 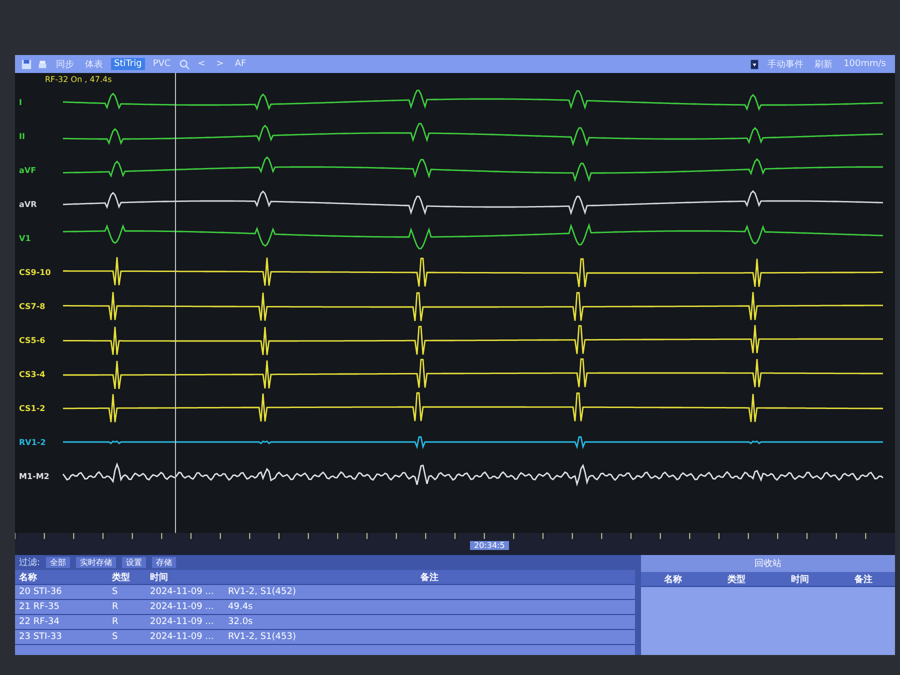 What do you see at coordinates (58, 562) in the screenshot?
I see `filter-dropdown: 全部` at bounding box center [58, 562].